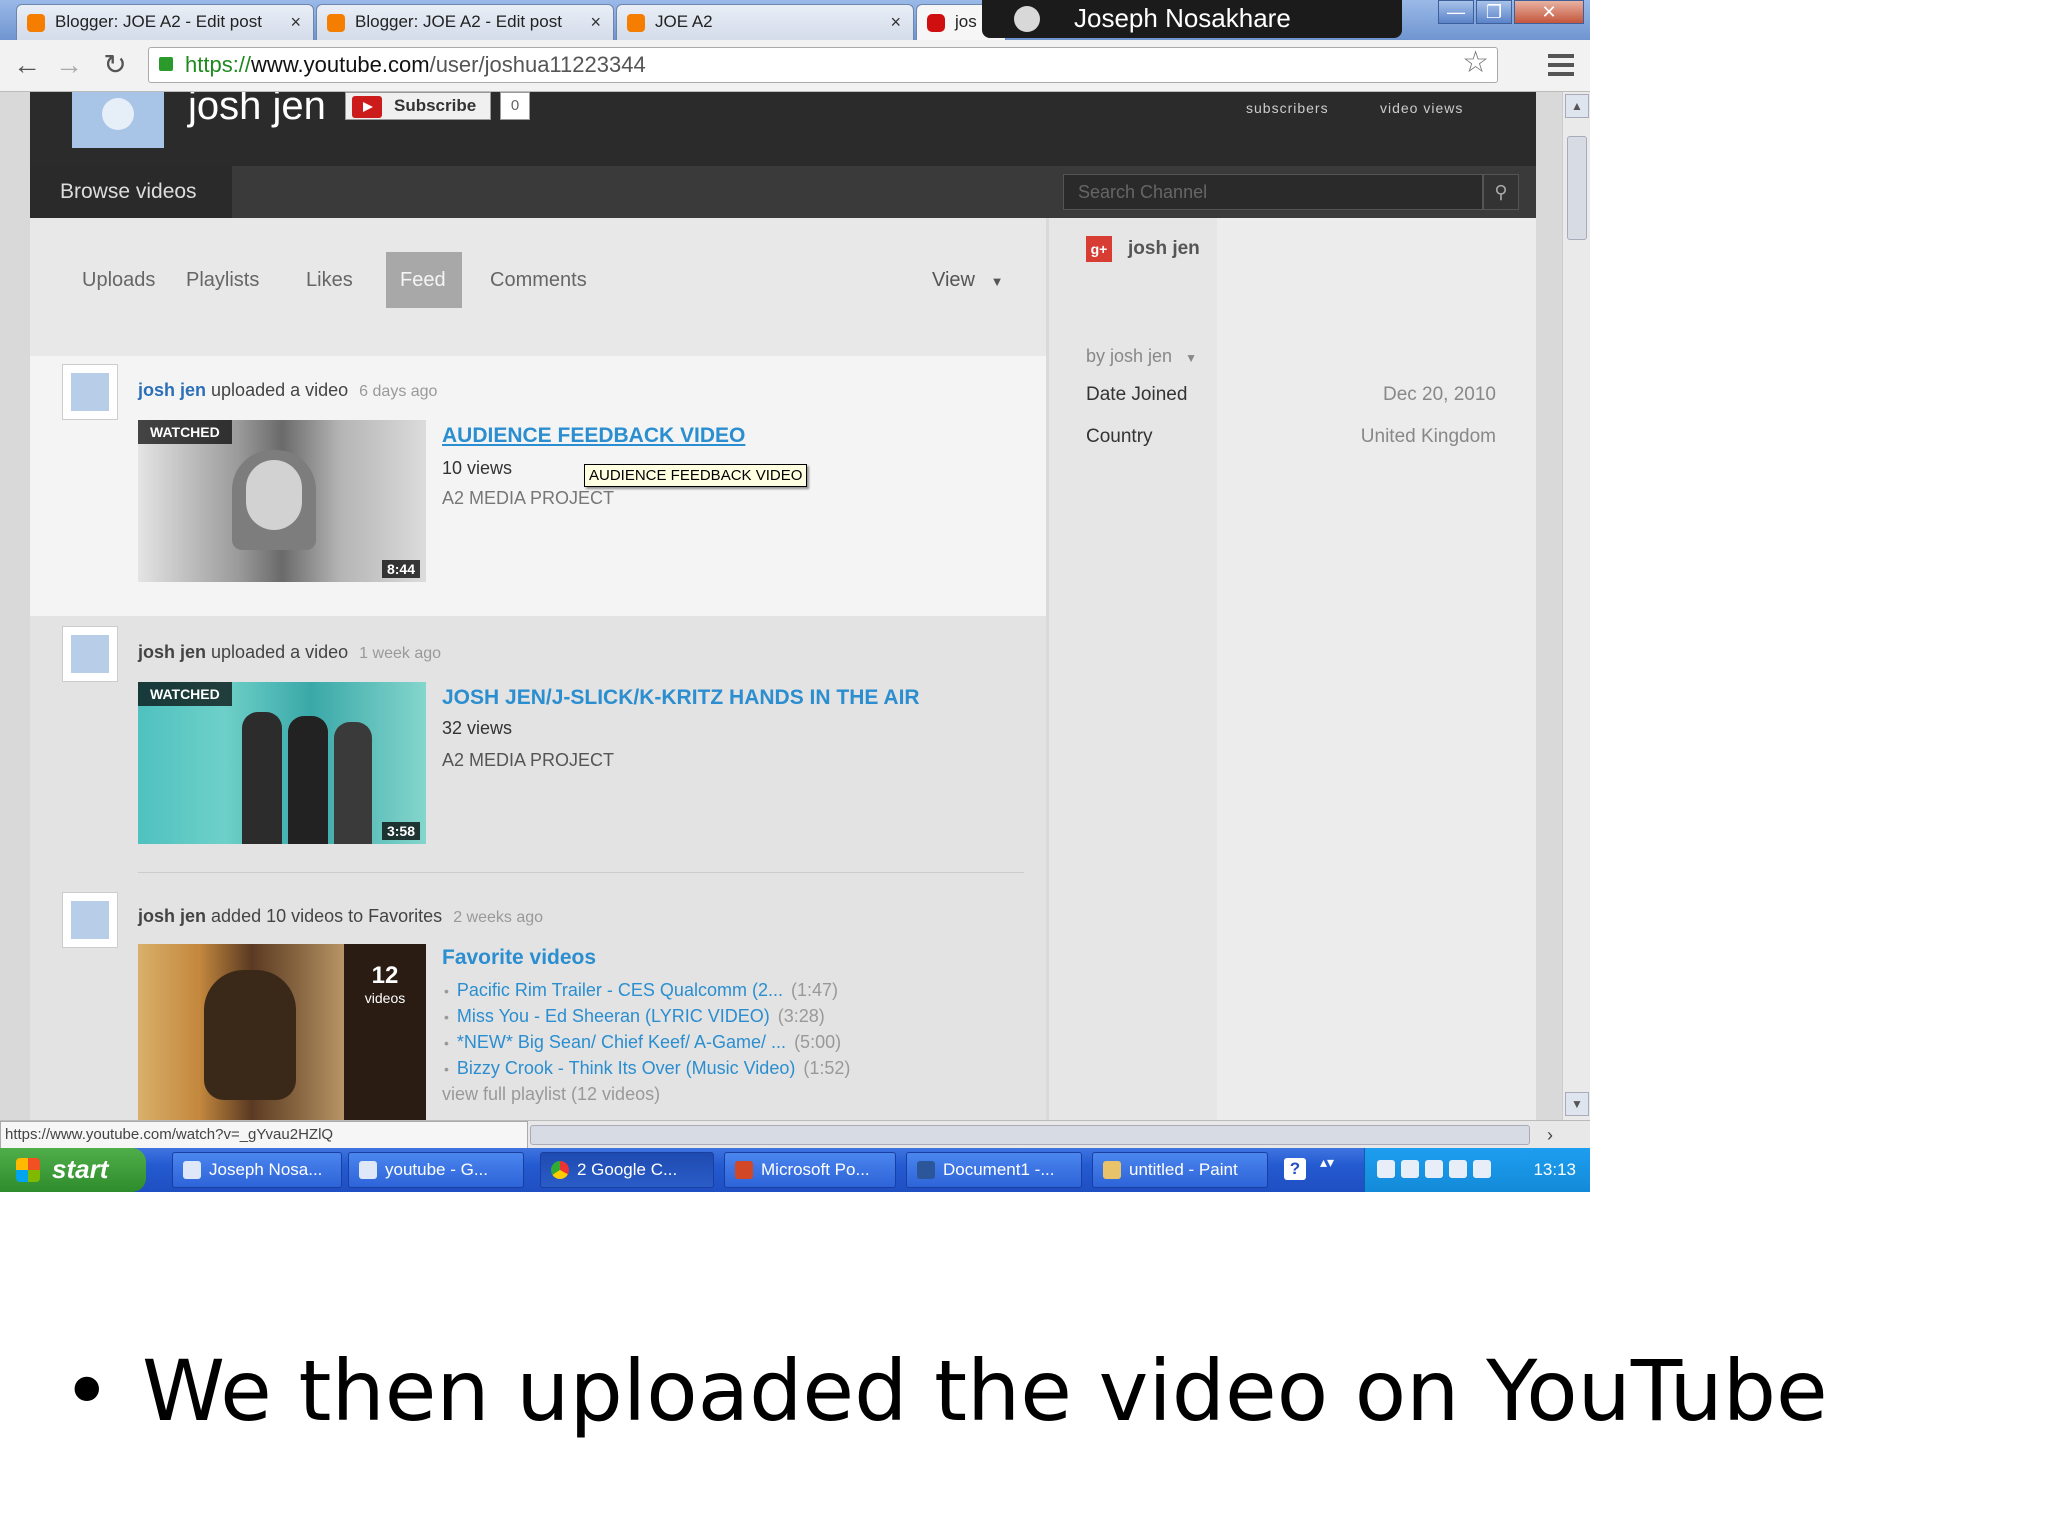 This screenshot has height=1536, width=2048. I want to click on close-window-button: ✕, so click(1549, 12).